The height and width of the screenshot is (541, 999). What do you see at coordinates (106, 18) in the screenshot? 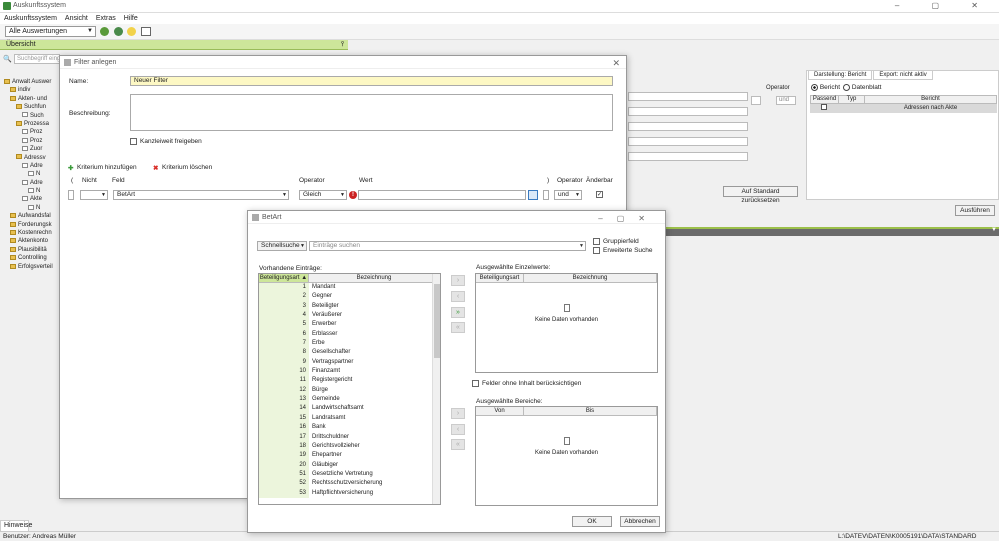
I see `menu-extras: Extras` at bounding box center [106, 18].